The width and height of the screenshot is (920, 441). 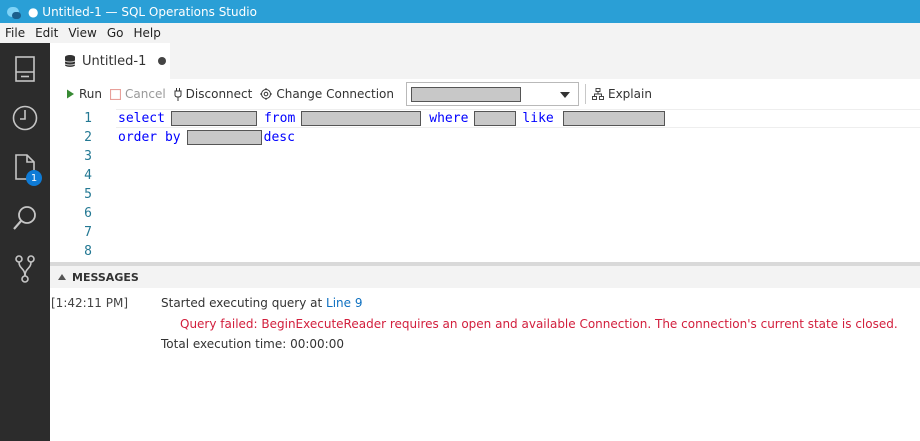 I want to click on activity-servers, so click(x=25, y=69).